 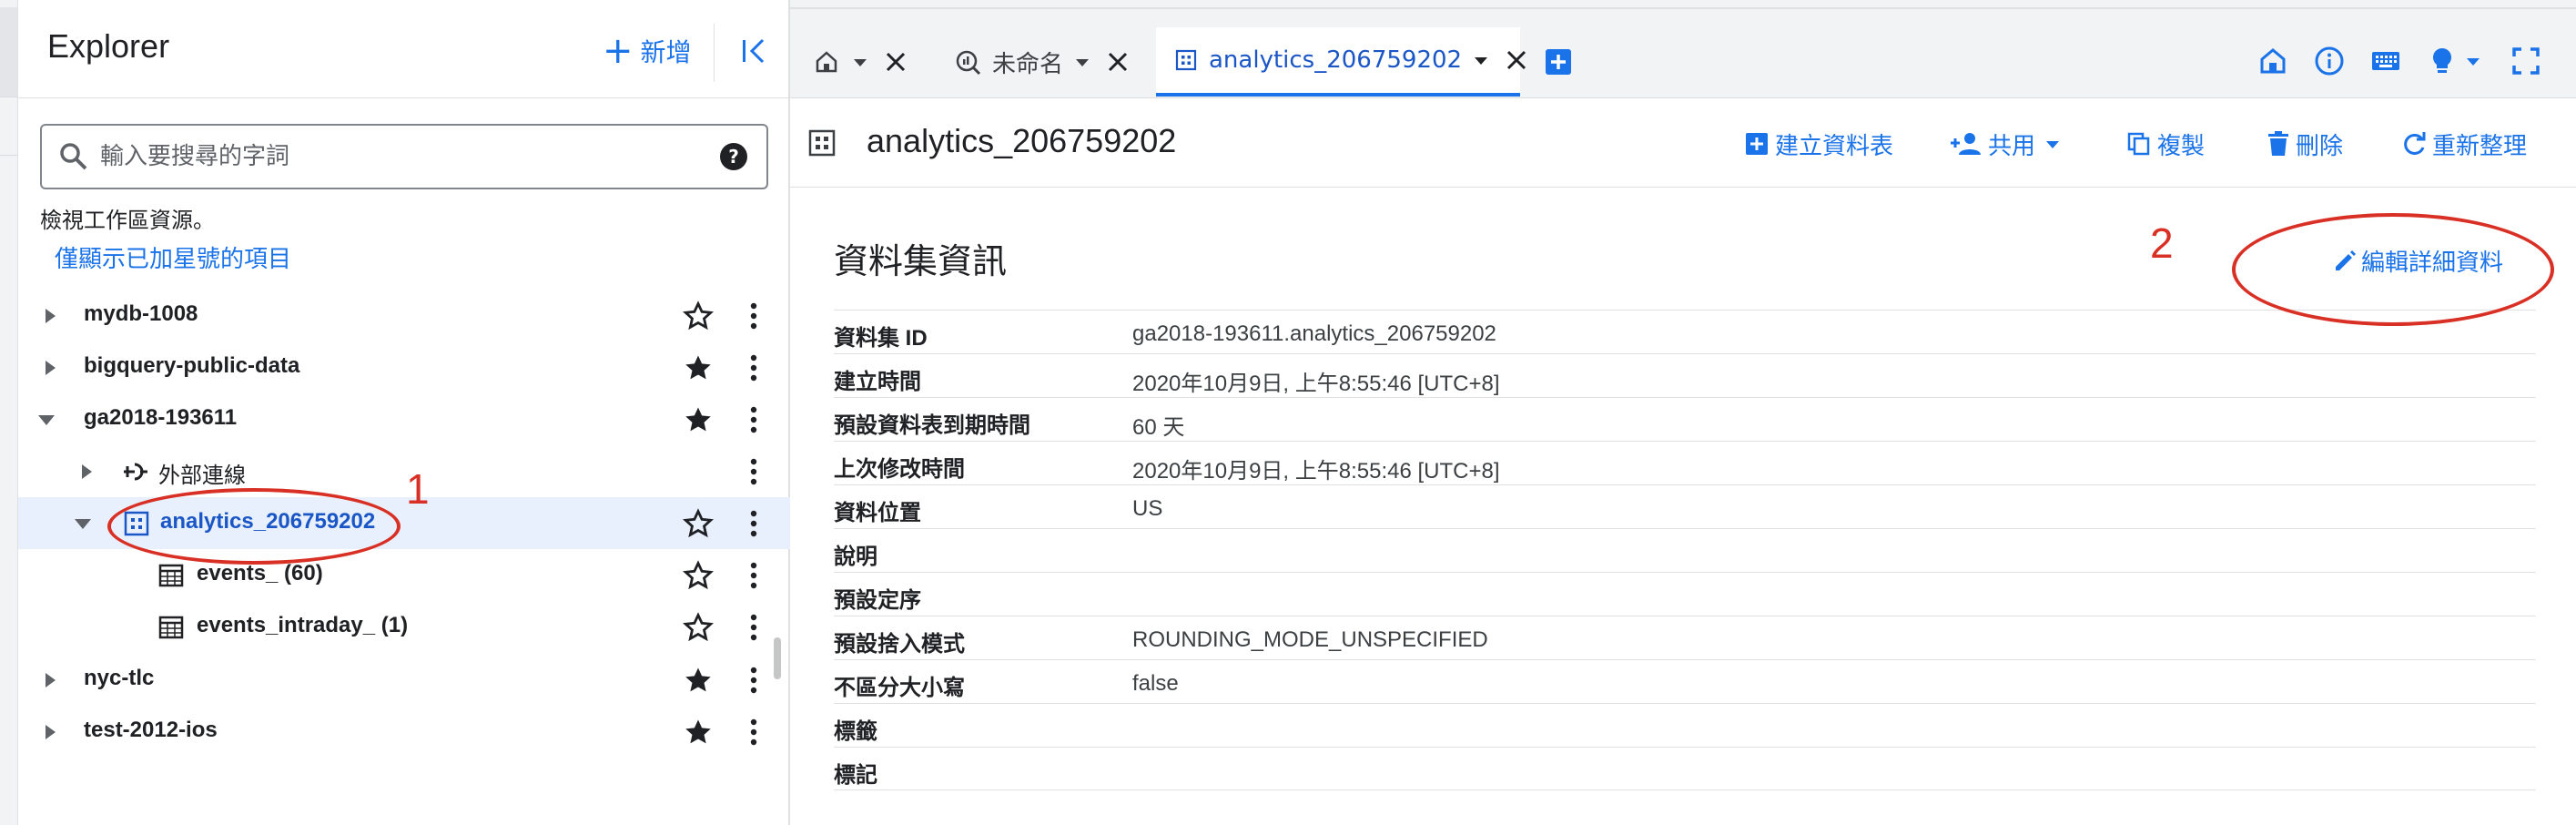 What do you see at coordinates (1818, 144) in the screenshot?
I see `create-table-button: 建立資料表` at bounding box center [1818, 144].